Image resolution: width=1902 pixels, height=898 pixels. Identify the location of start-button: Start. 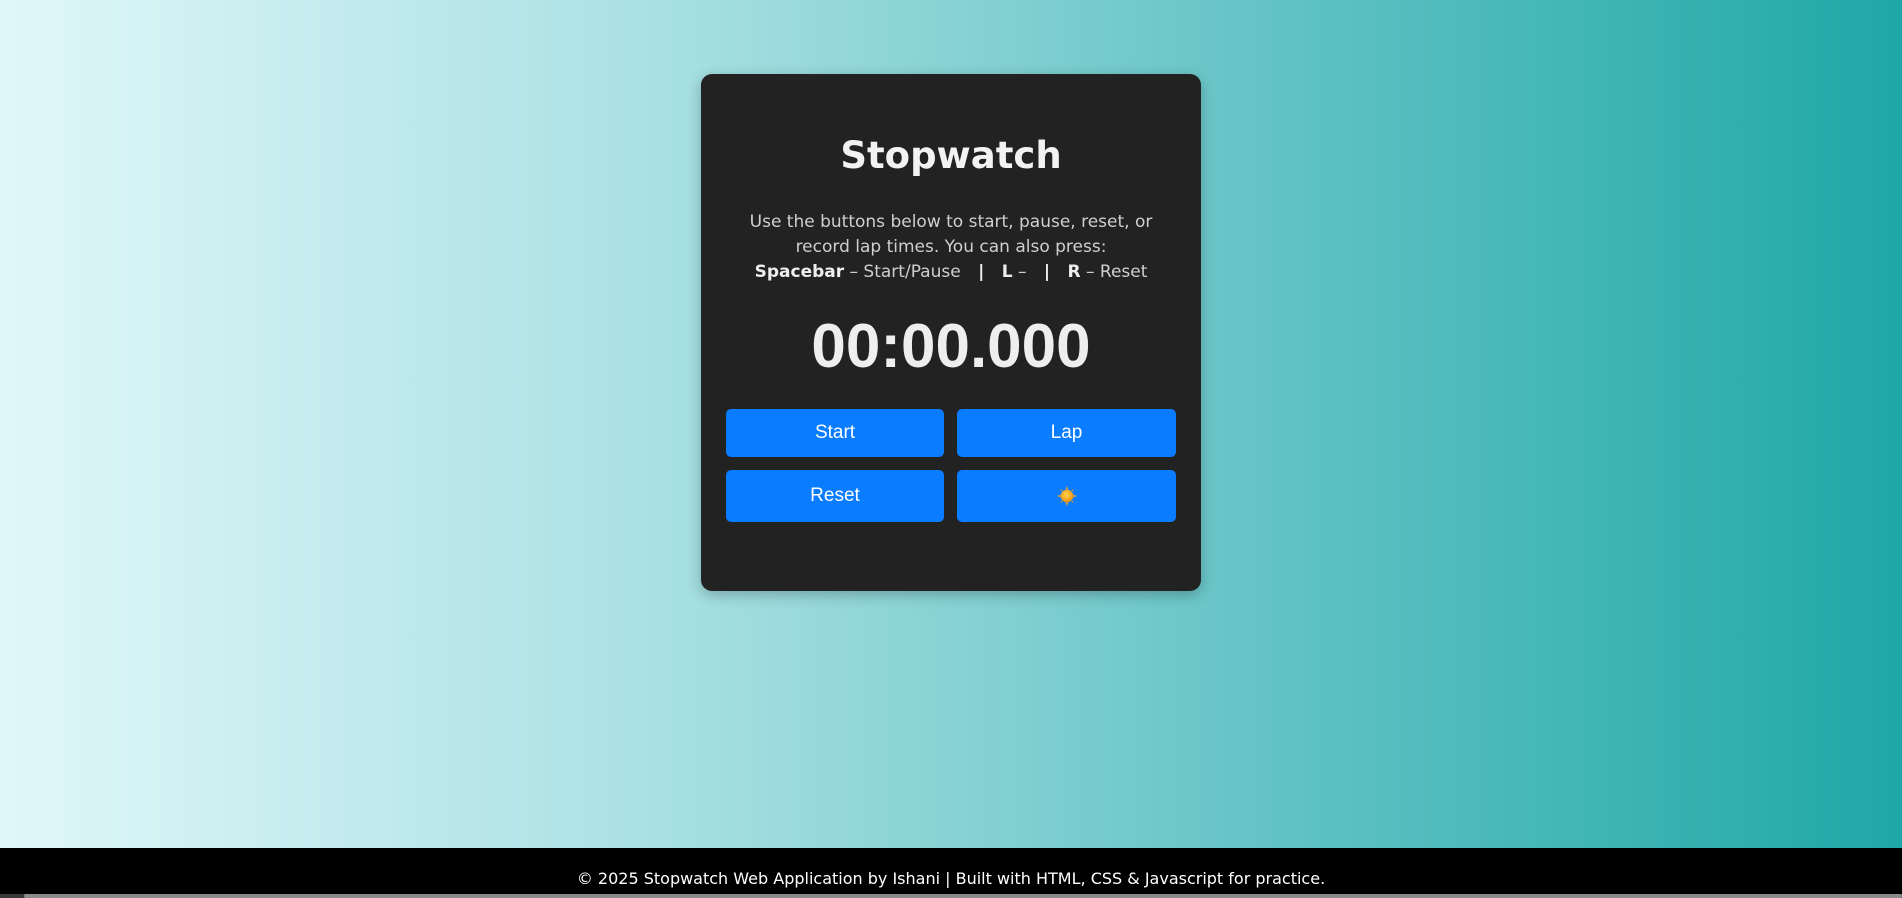
(835, 433).